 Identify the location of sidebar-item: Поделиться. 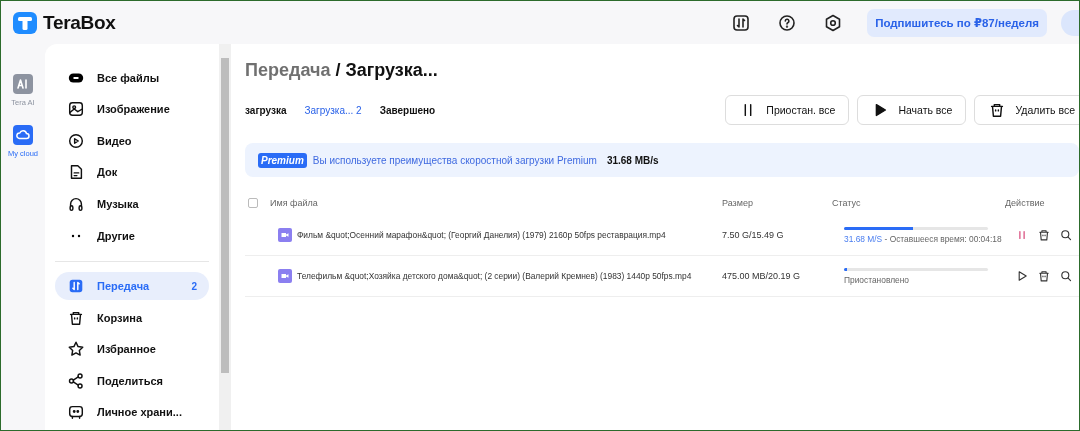
(132, 380).